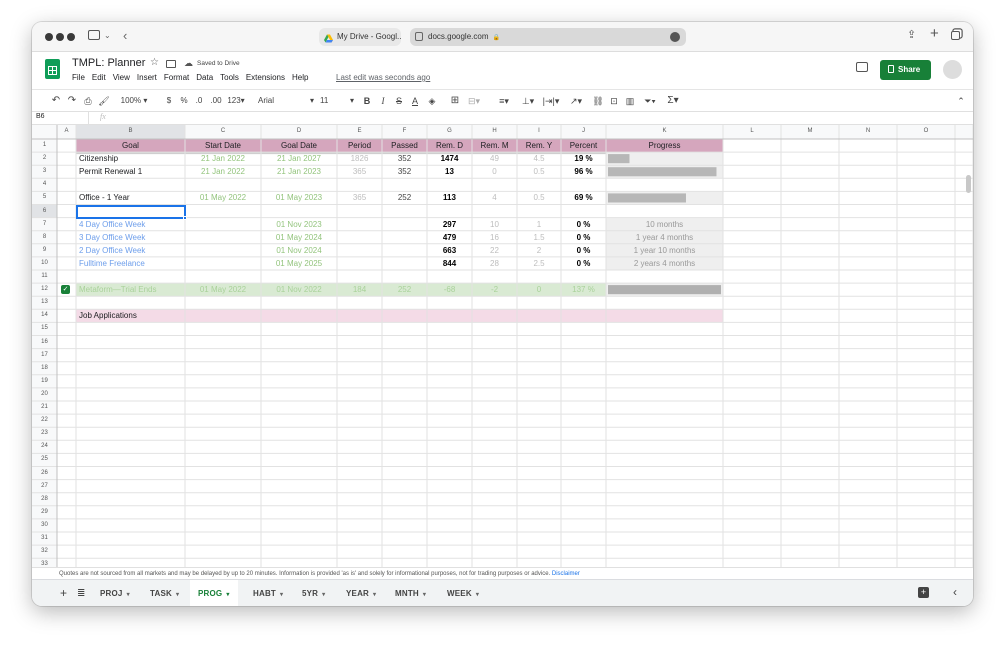 The height and width of the screenshot is (649, 1005). I want to click on sheet-tab-week: WEEK ▾, so click(463, 593).